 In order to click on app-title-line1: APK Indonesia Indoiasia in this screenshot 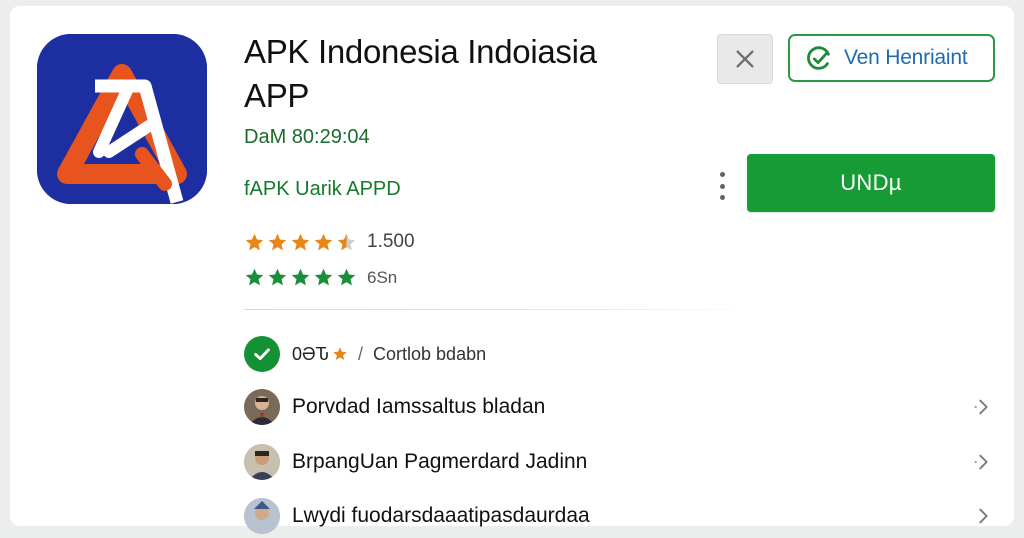, I will do `click(420, 51)`.